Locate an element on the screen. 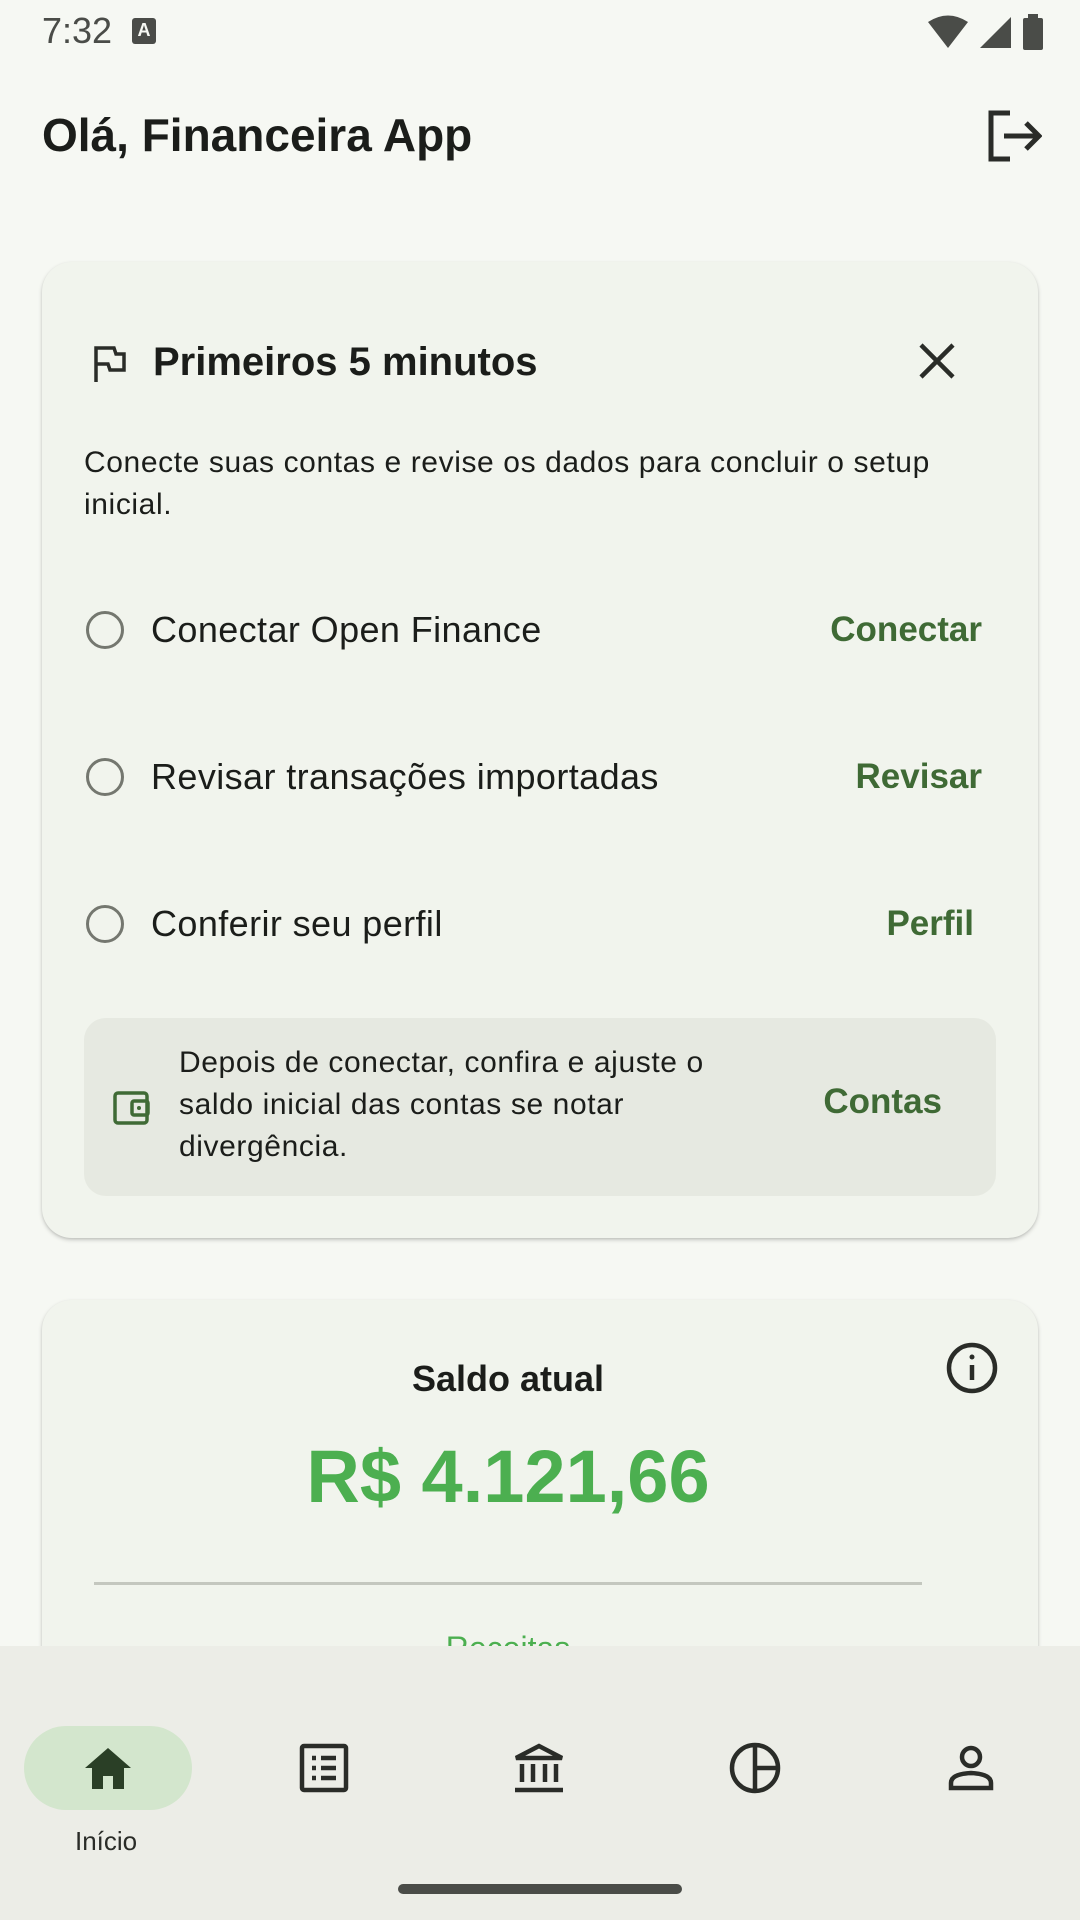 This screenshot has height=1920, width=1080. logout-button is located at coordinates (1014, 136).